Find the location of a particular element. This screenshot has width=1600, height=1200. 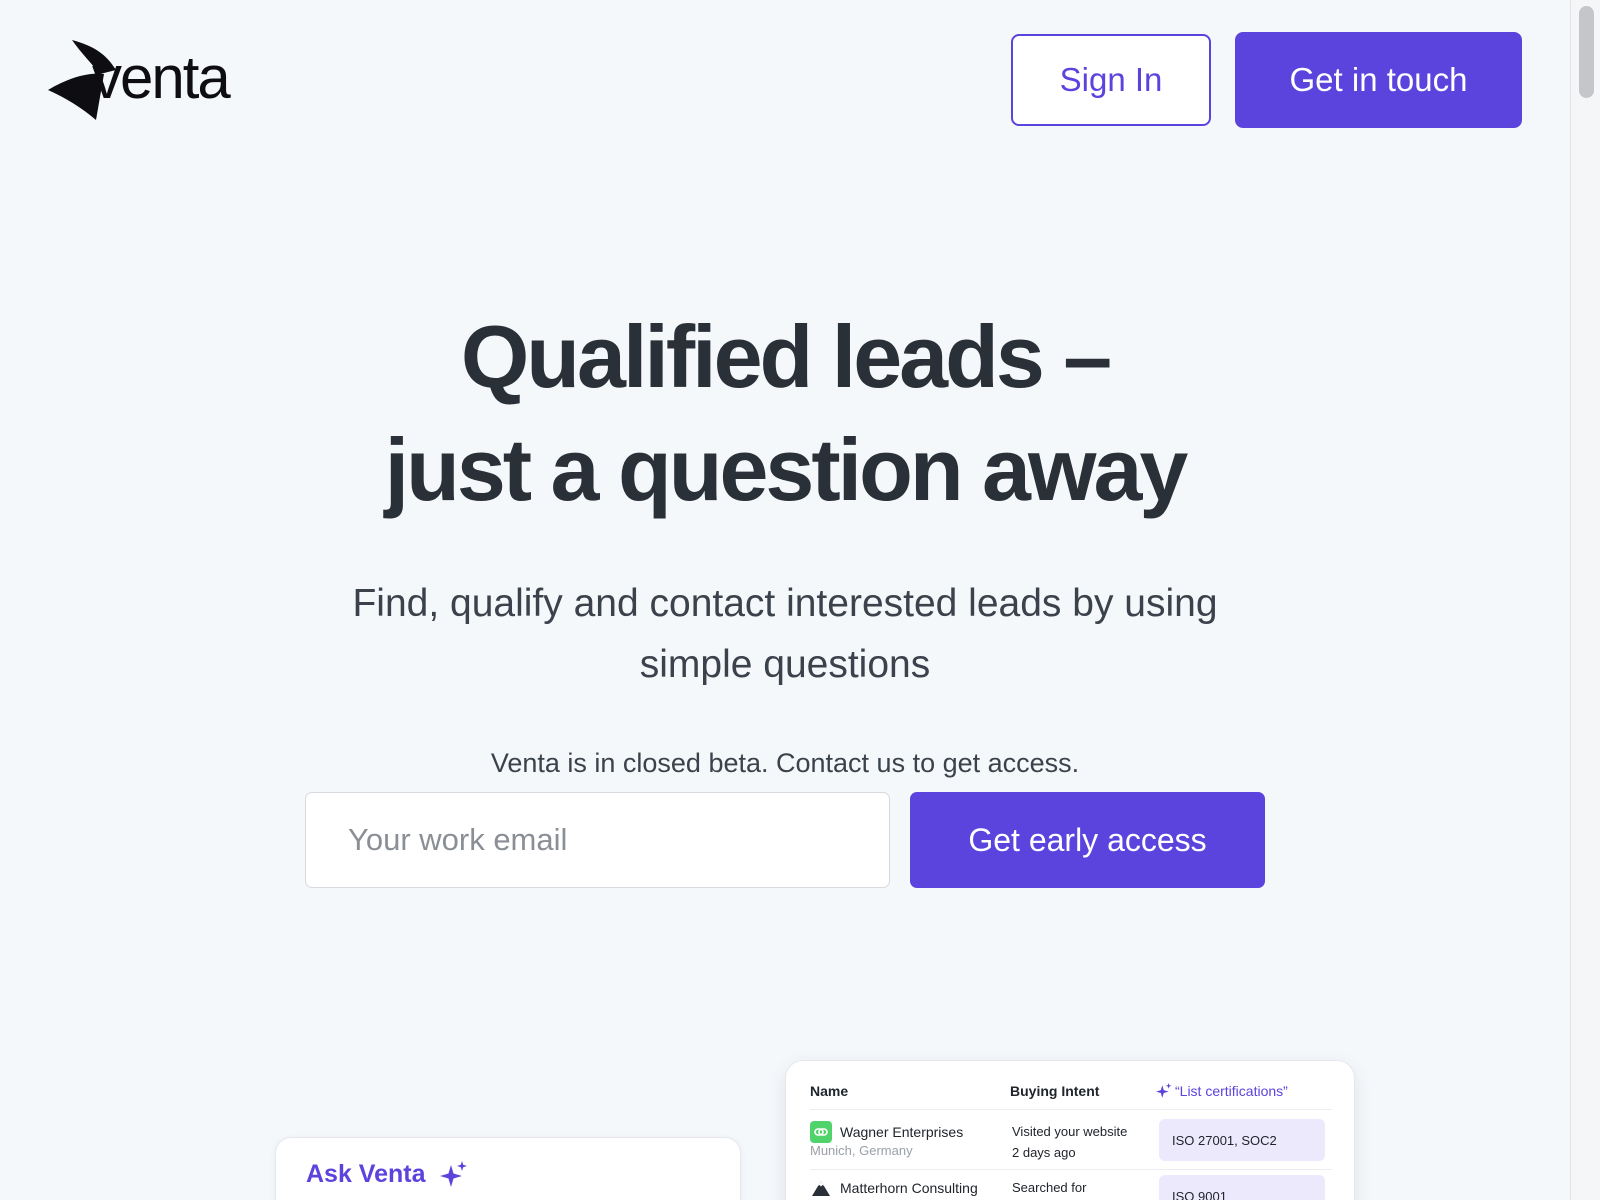

venta-logo-wordmark: venta is located at coordinates (161, 77).